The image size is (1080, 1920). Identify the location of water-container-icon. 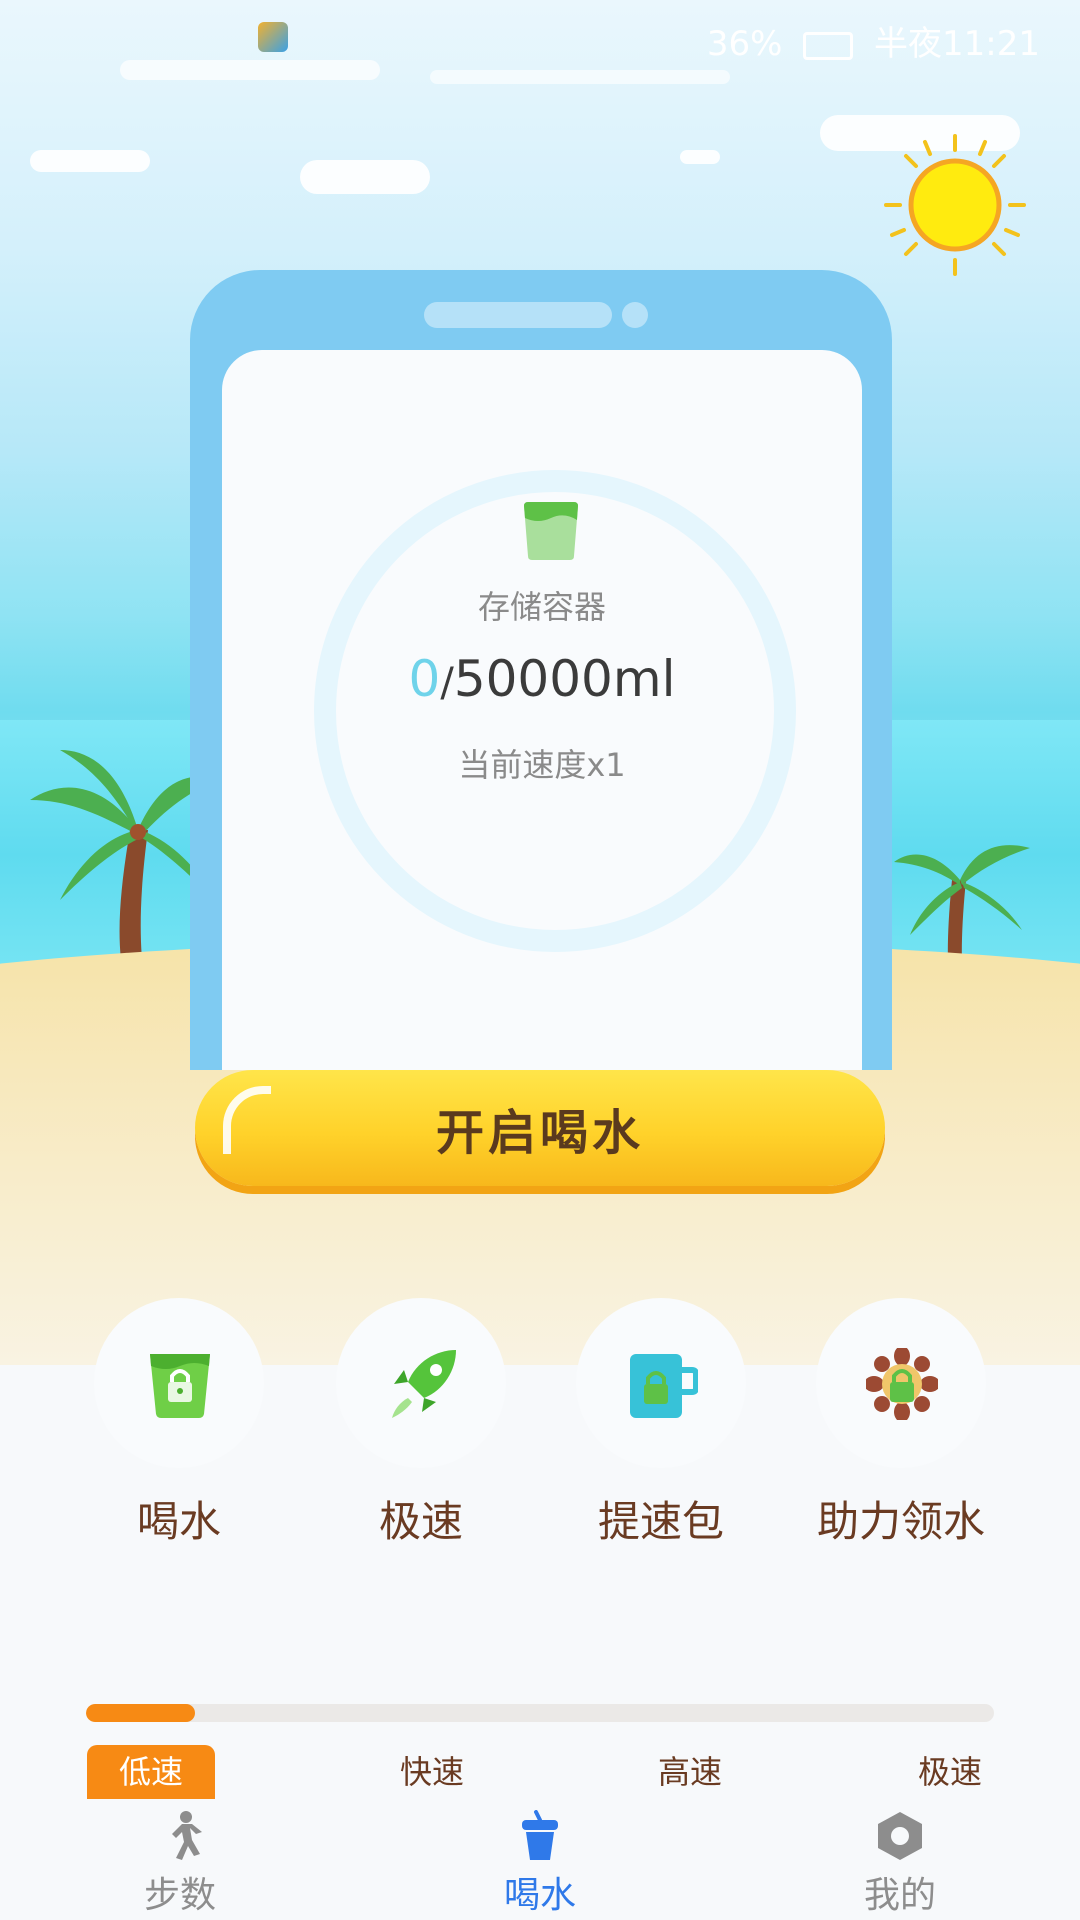
(551, 531).